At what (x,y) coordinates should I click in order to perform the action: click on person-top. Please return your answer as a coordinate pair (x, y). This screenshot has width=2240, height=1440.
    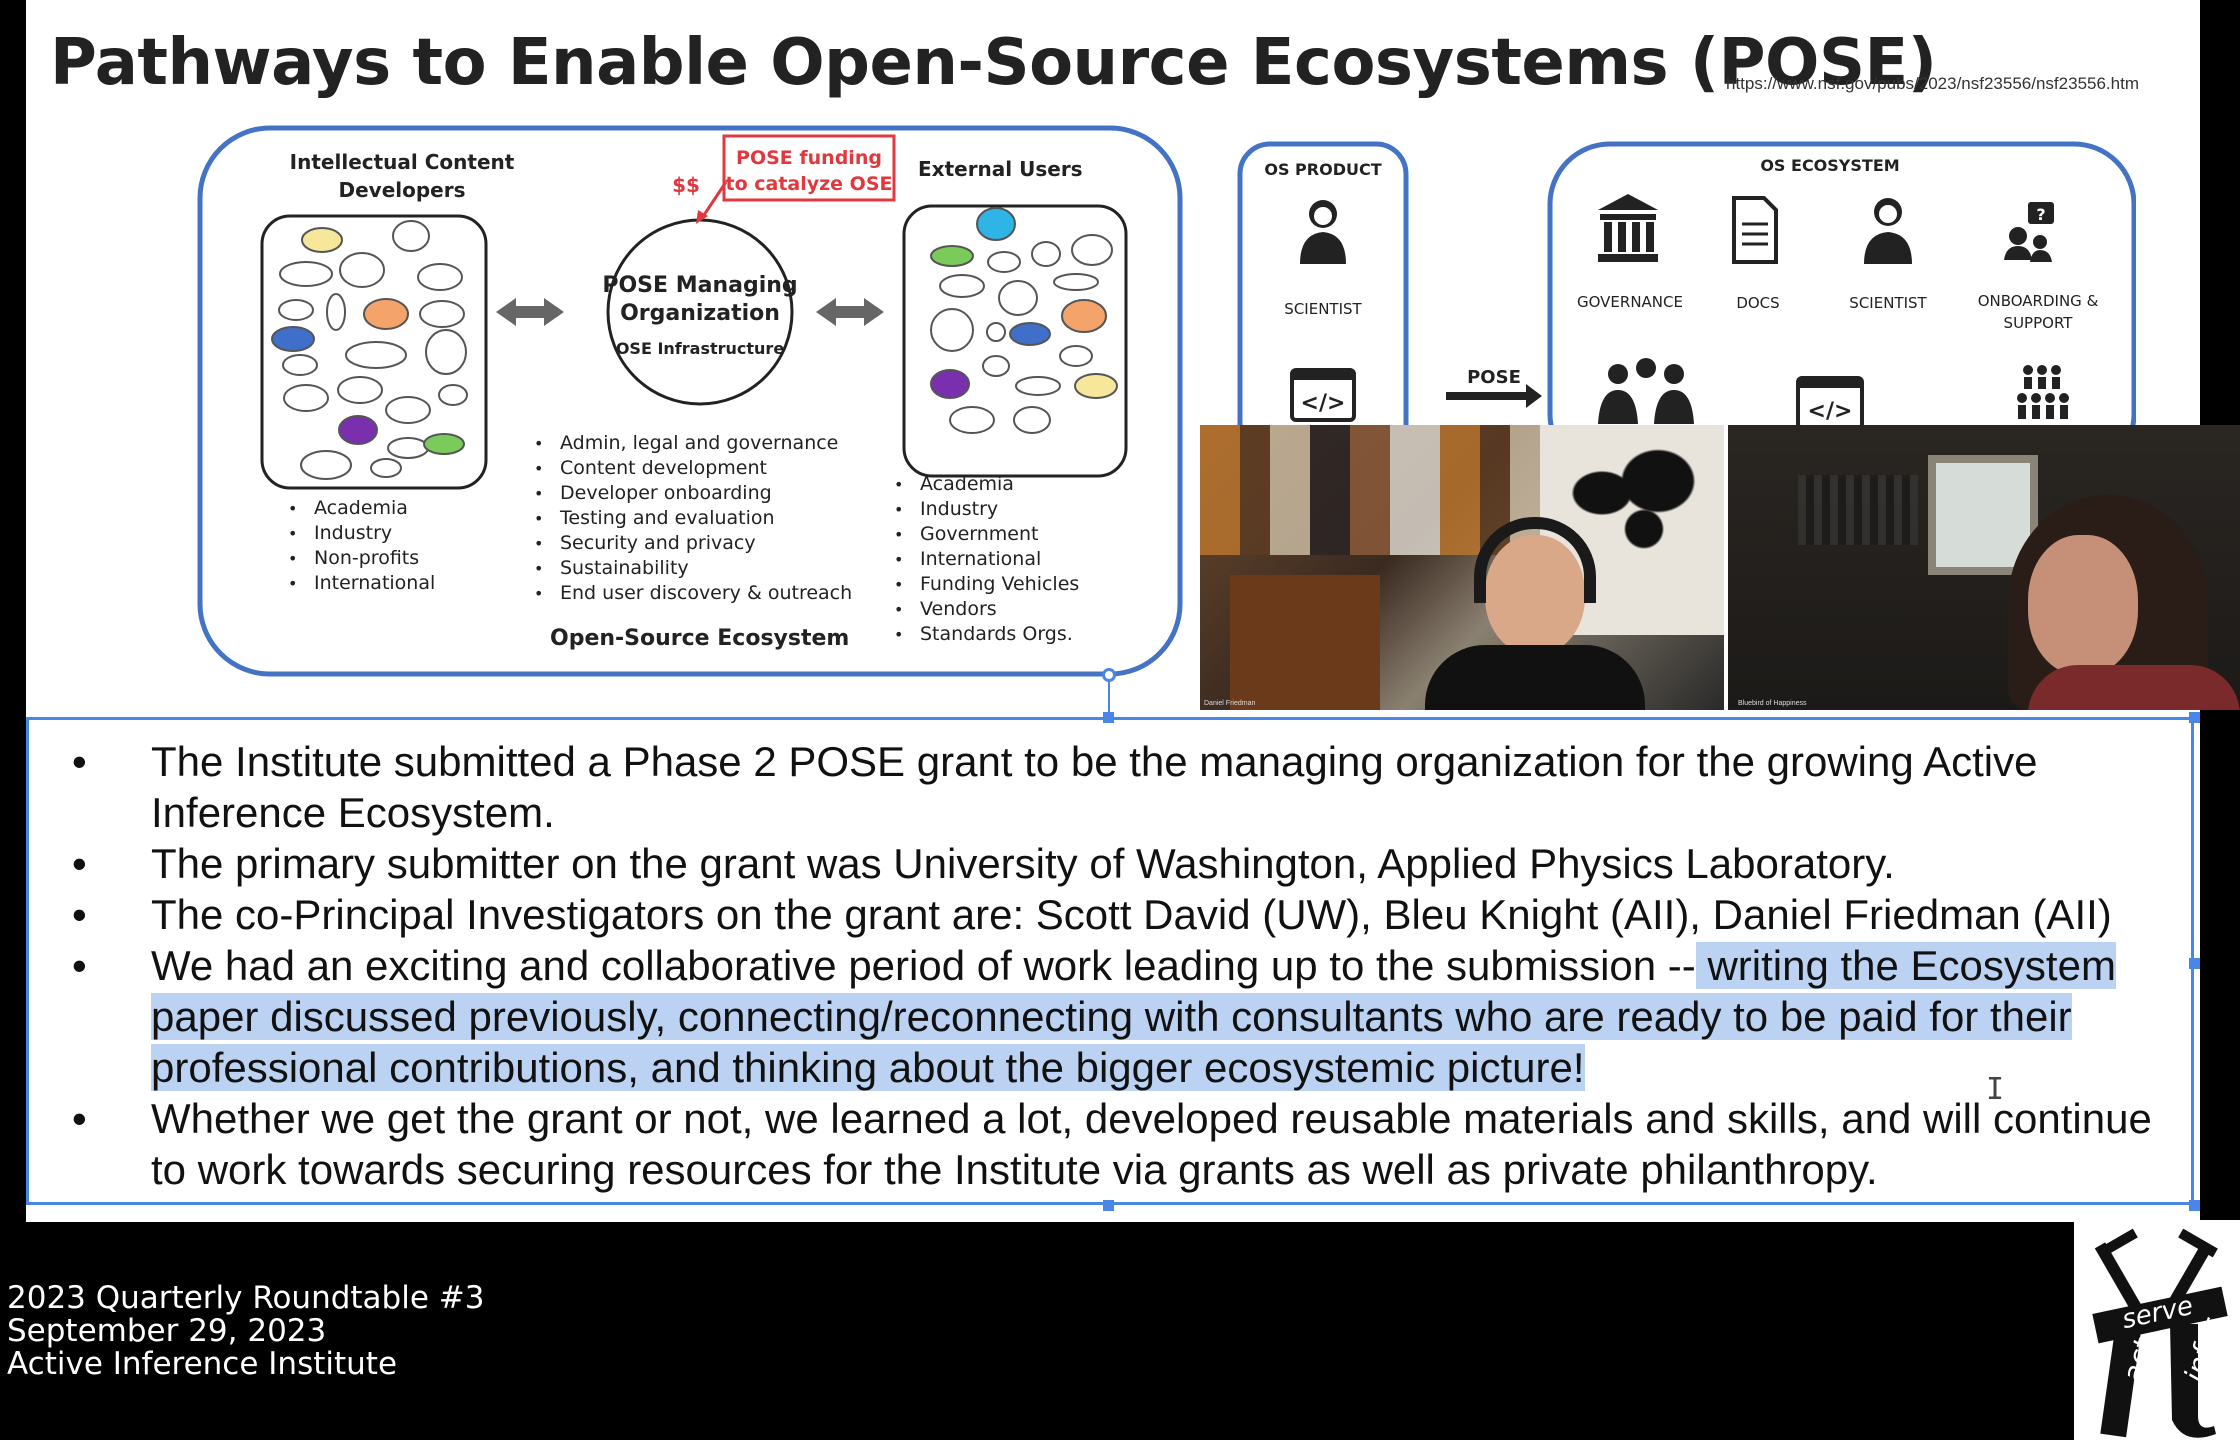
    Looking at the image, I should click on (2134, 687).